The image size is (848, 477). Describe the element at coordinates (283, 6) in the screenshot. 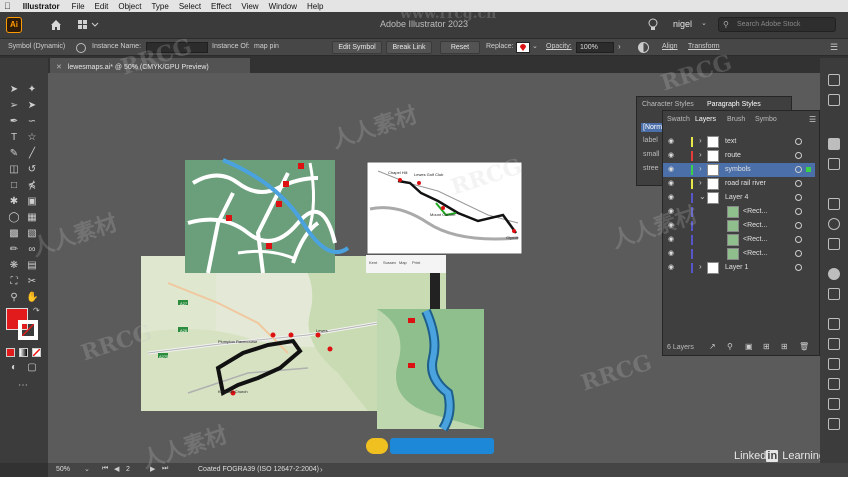

I see `menu-window: Window` at that location.